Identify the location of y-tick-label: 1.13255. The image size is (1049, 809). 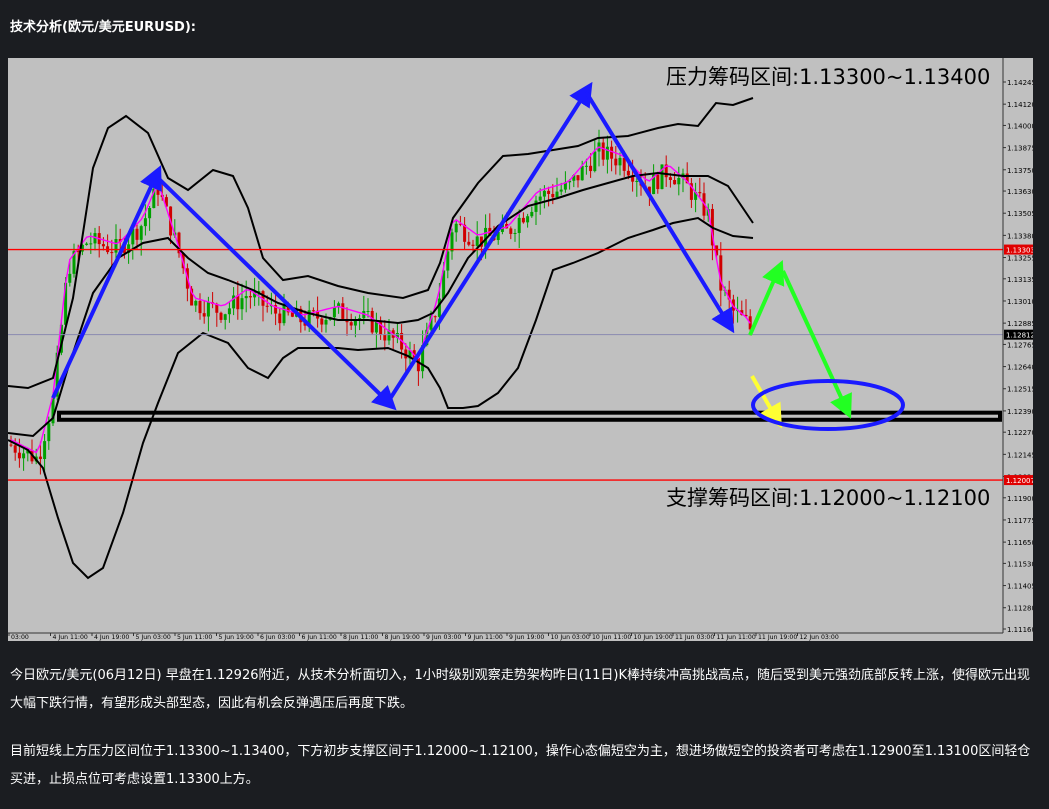
(1020, 259).